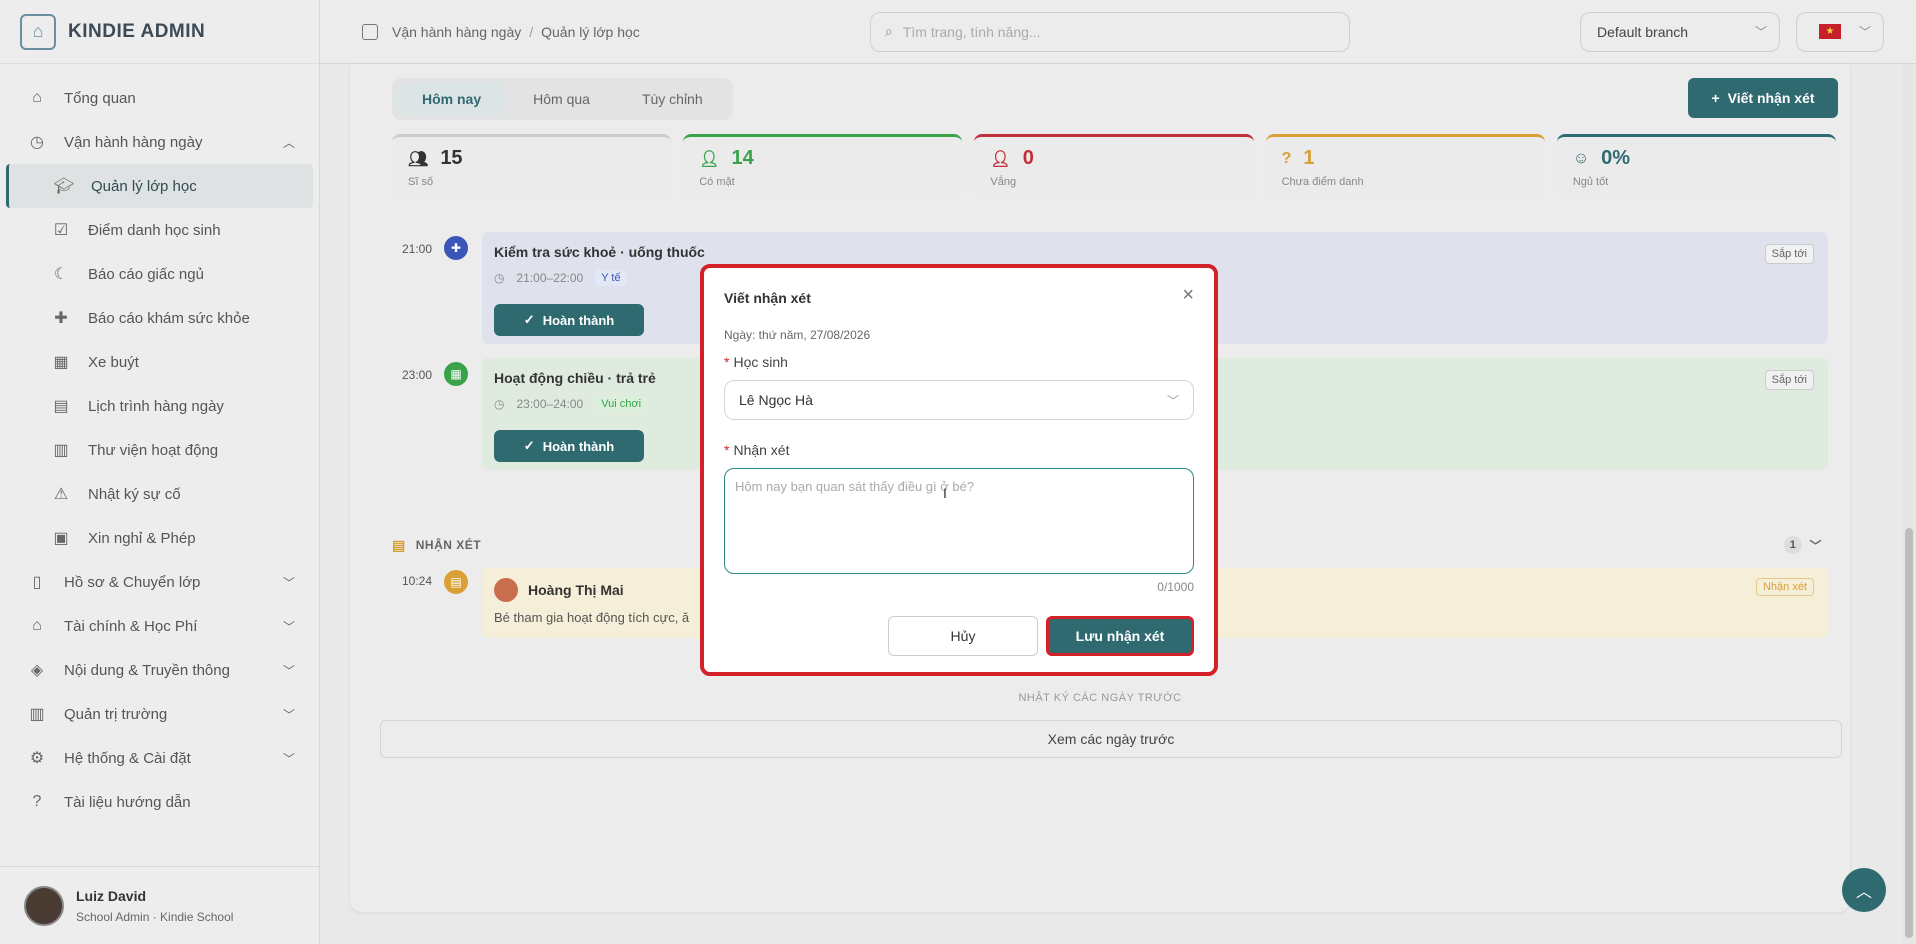 This screenshot has height=944, width=1916. I want to click on student-value: Lê Ngọc Hà, so click(776, 400).